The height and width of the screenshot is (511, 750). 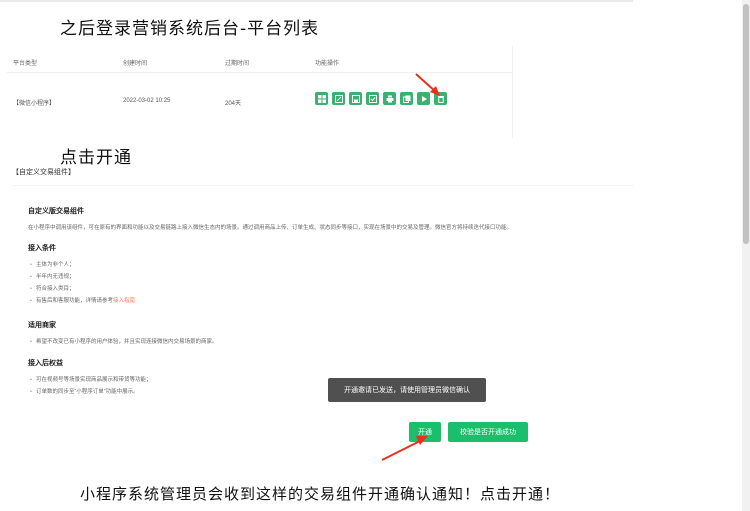 What do you see at coordinates (320, 494) in the screenshot?
I see `heading-bottom: 小程序系统管理员会收到这样的交易组件开通确认通知！点击开通！` at bounding box center [320, 494].